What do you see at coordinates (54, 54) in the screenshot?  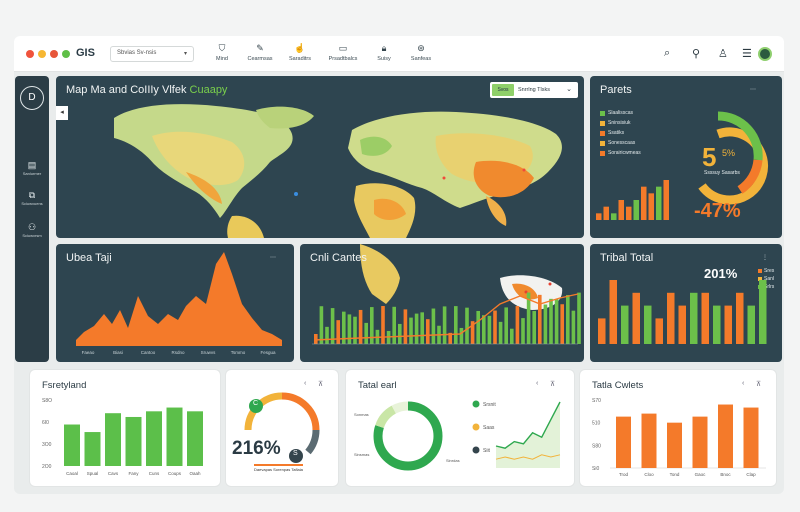 I see `window-maximize-dot` at bounding box center [54, 54].